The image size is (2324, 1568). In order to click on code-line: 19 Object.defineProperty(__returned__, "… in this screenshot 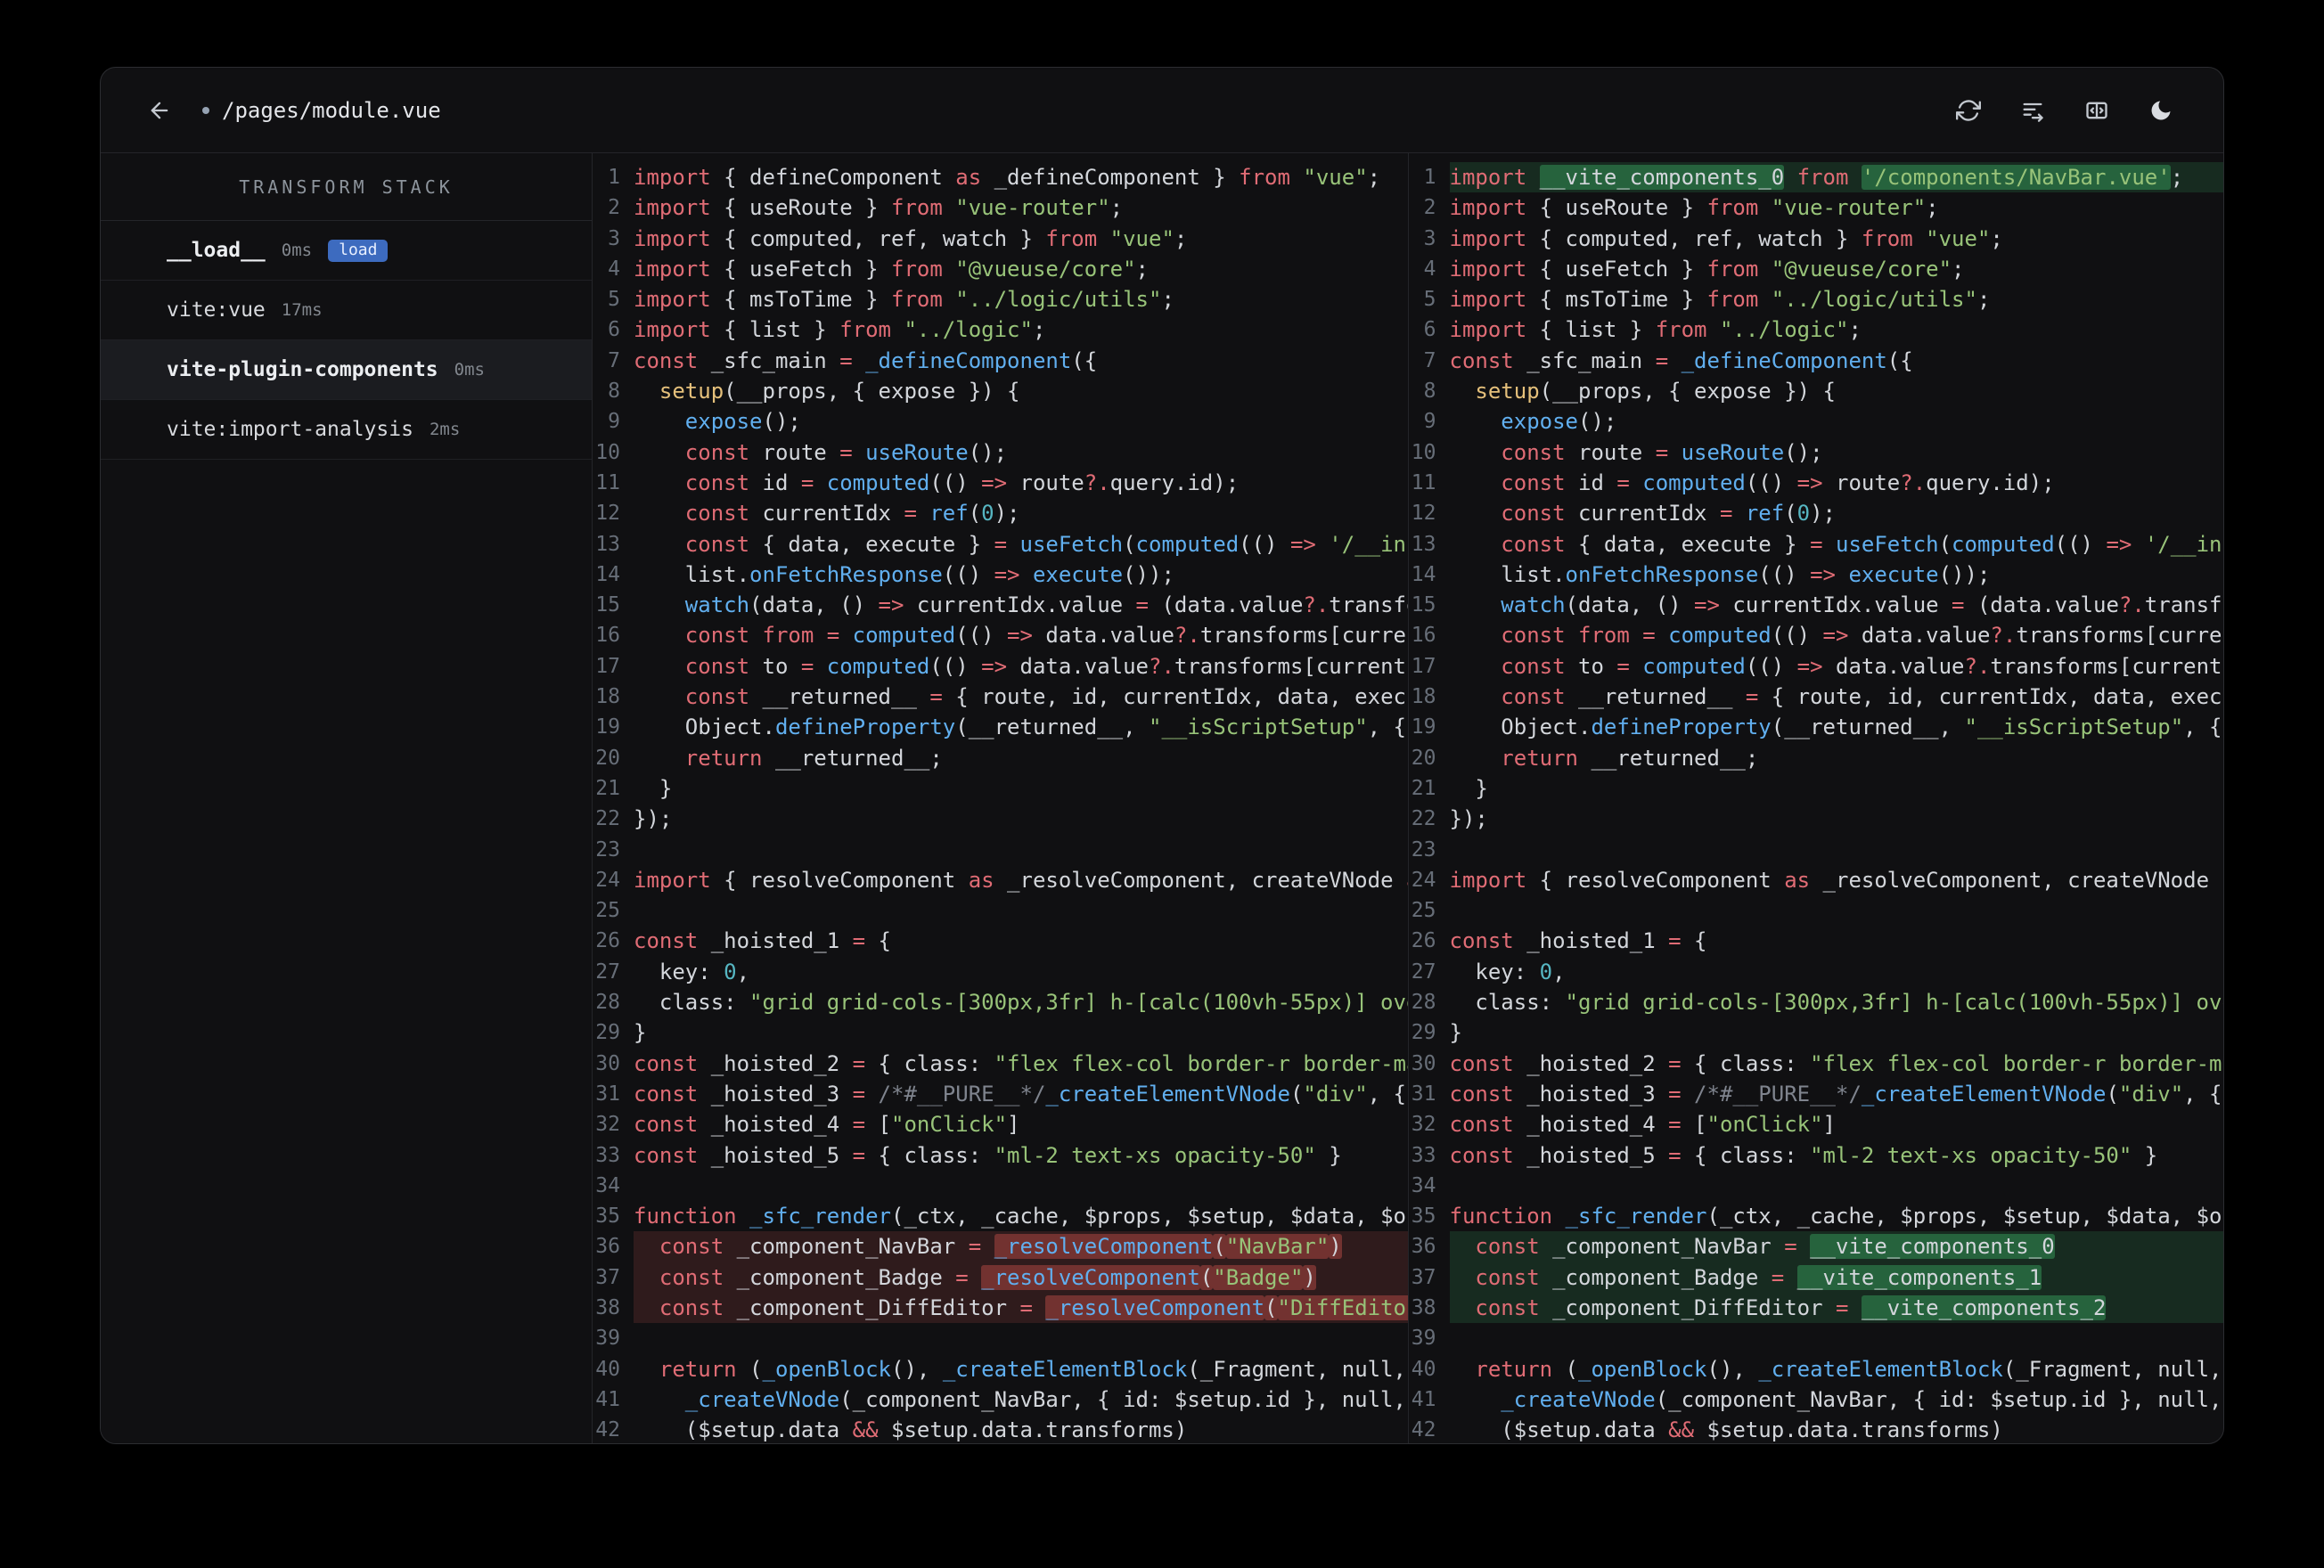, I will do `click(1816, 727)`.